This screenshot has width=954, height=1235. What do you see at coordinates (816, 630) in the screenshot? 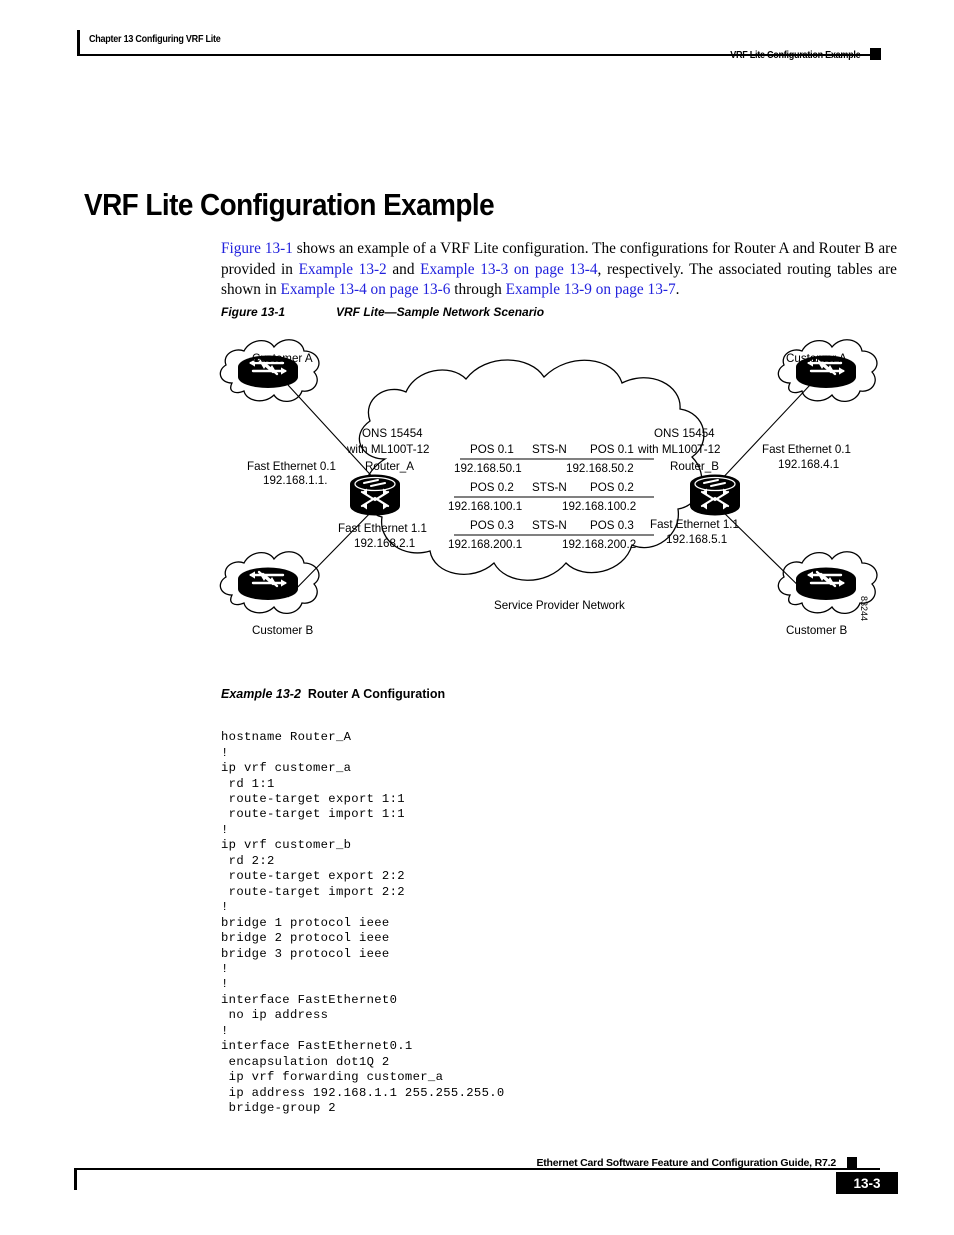
I see `label-customer-b-right: Customer B` at bounding box center [816, 630].